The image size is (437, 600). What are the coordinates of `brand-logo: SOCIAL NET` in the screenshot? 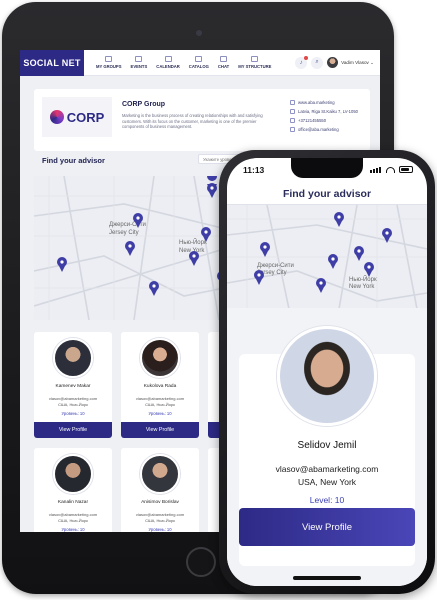 It's located at (52, 63).